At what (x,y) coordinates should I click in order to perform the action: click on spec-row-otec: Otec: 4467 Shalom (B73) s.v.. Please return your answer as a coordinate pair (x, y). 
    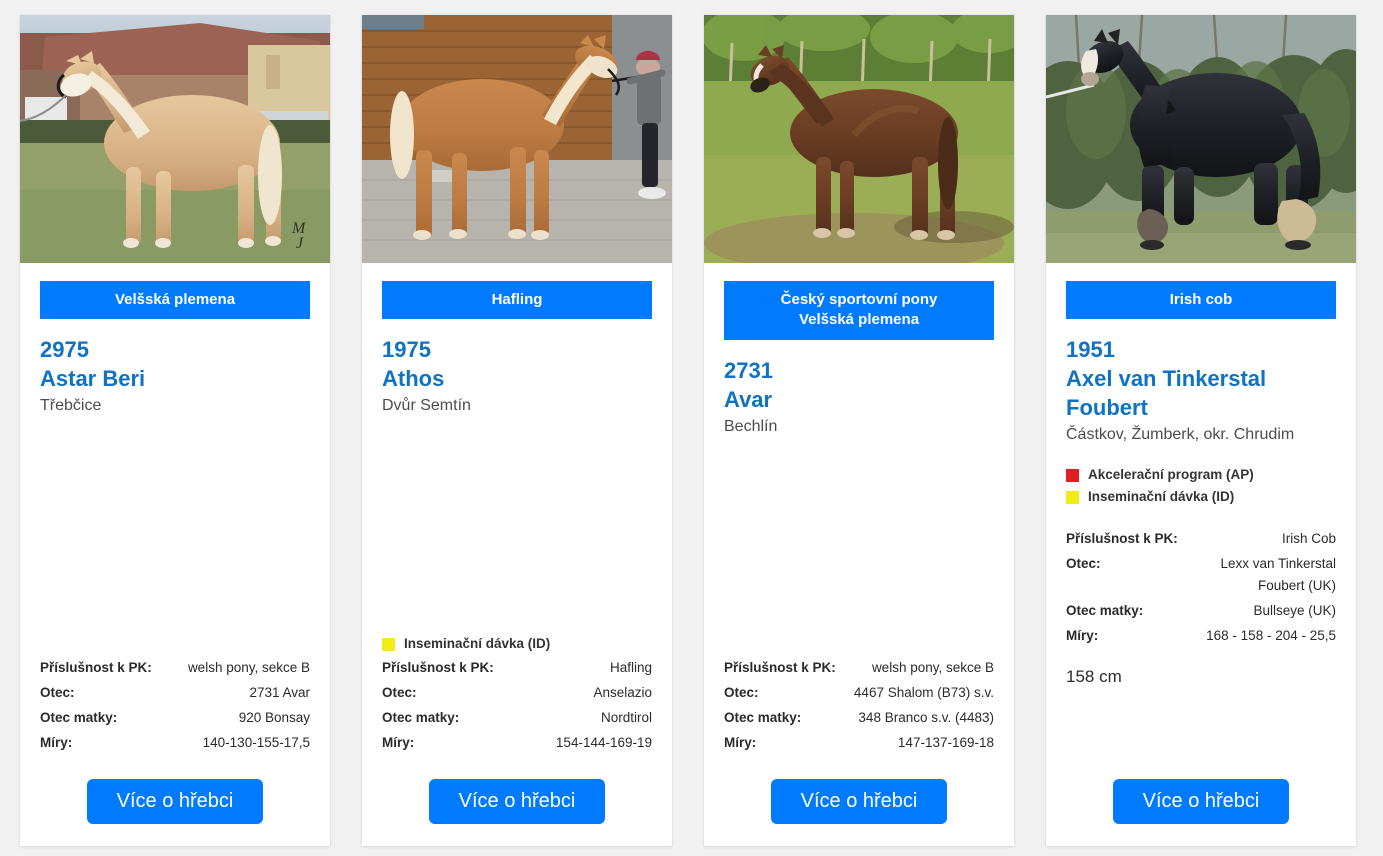
    Looking at the image, I should click on (859, 692).